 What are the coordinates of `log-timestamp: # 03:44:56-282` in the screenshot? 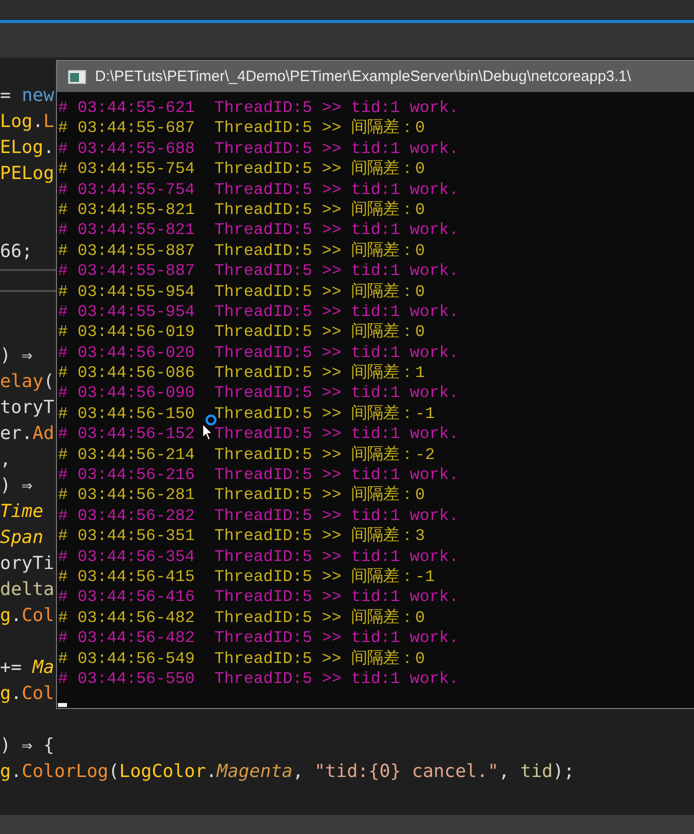 It's located at (126, 516).